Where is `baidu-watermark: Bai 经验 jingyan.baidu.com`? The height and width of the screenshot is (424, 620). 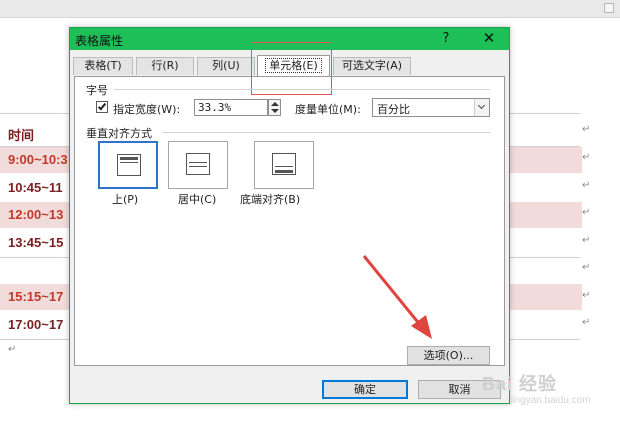 baidu-watermark: Bai 经验 jingyan.baidu.com is located at coordinates (545, 393).